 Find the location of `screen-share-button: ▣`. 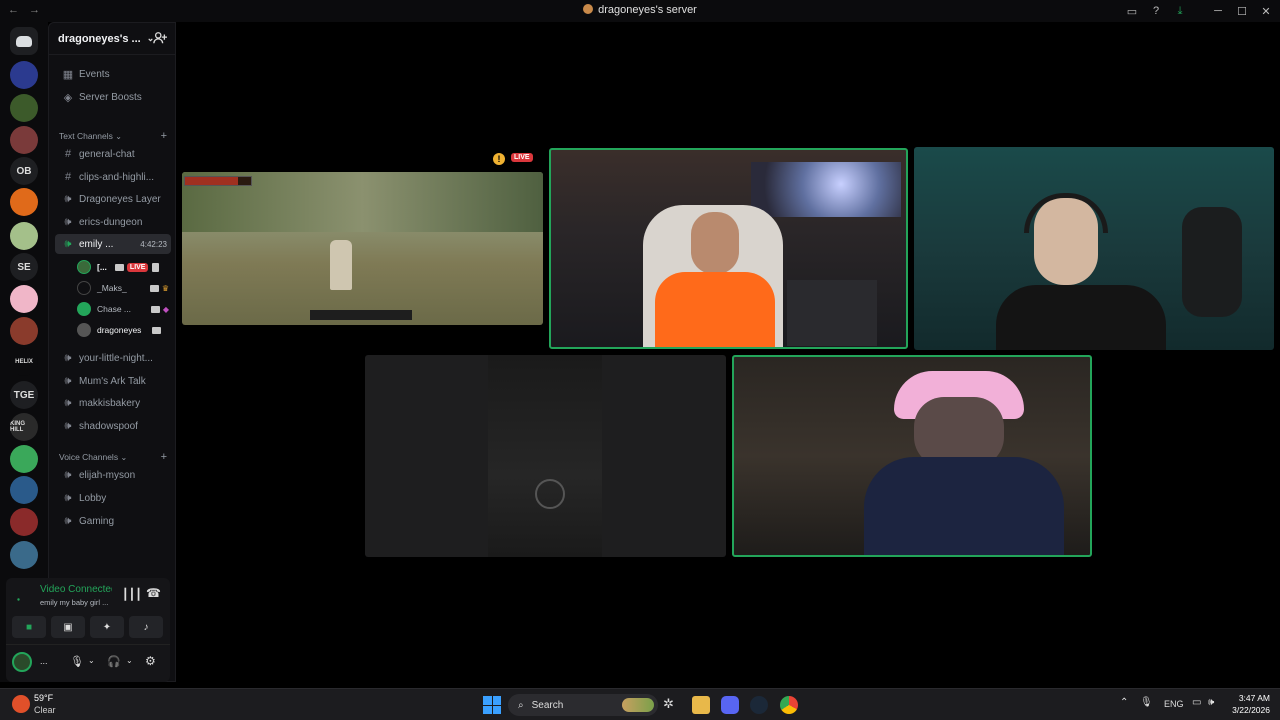

screen-share-button: ▣ is located at coordinates (68, 627).